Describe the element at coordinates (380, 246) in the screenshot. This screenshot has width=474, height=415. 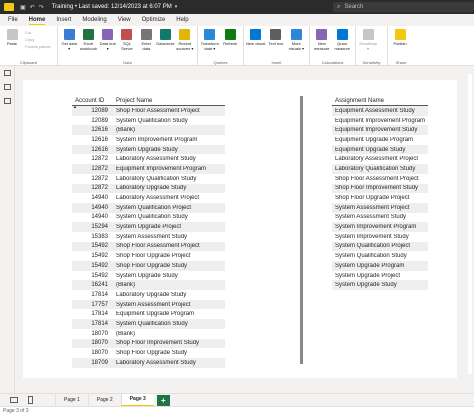
I see `table-row: System Qualification Project` at that location.